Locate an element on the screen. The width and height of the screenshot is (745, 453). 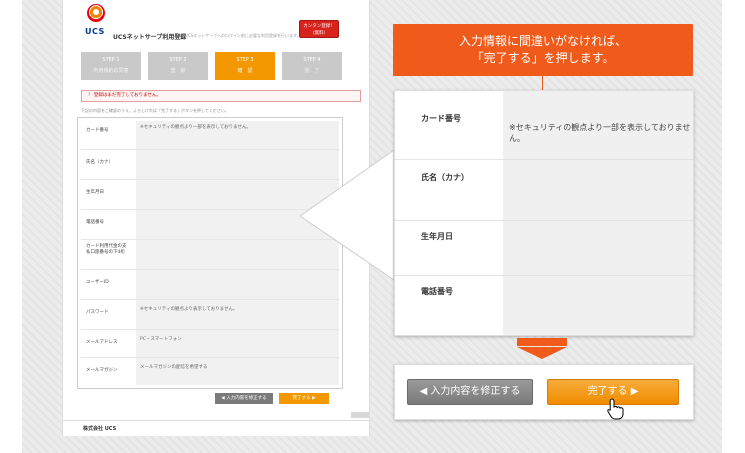
mini-footer: 株式会社 UCS is located at coordinates (216, 428).